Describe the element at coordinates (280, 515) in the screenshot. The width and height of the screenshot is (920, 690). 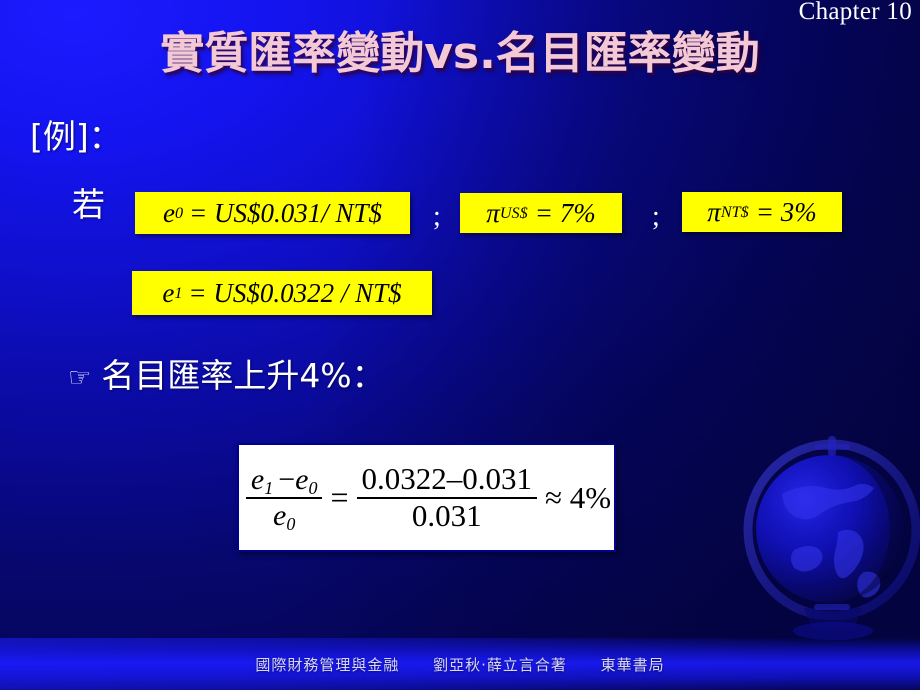
I see `equation-lhs-den: e` at that location.